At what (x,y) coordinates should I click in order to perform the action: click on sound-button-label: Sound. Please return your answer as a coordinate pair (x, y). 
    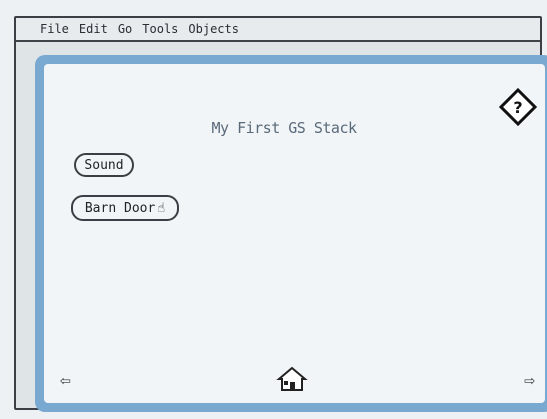
    Looking at the image, I should click on (104, 165).